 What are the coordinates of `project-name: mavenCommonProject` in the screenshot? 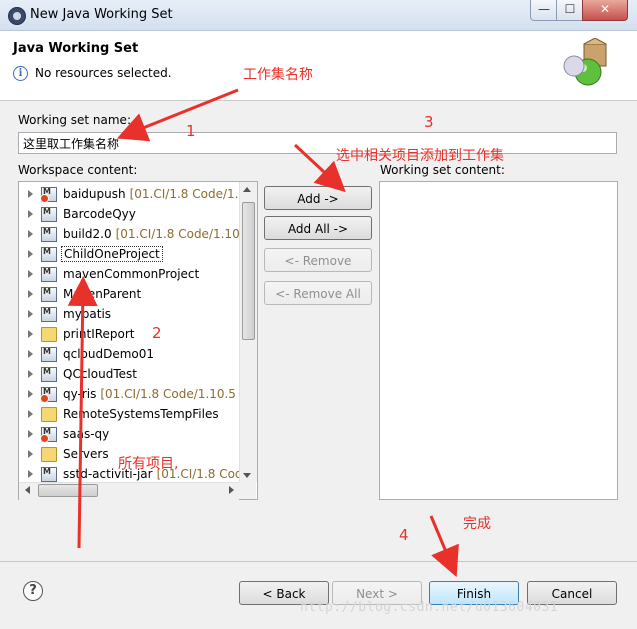 It's located at (131, 274).